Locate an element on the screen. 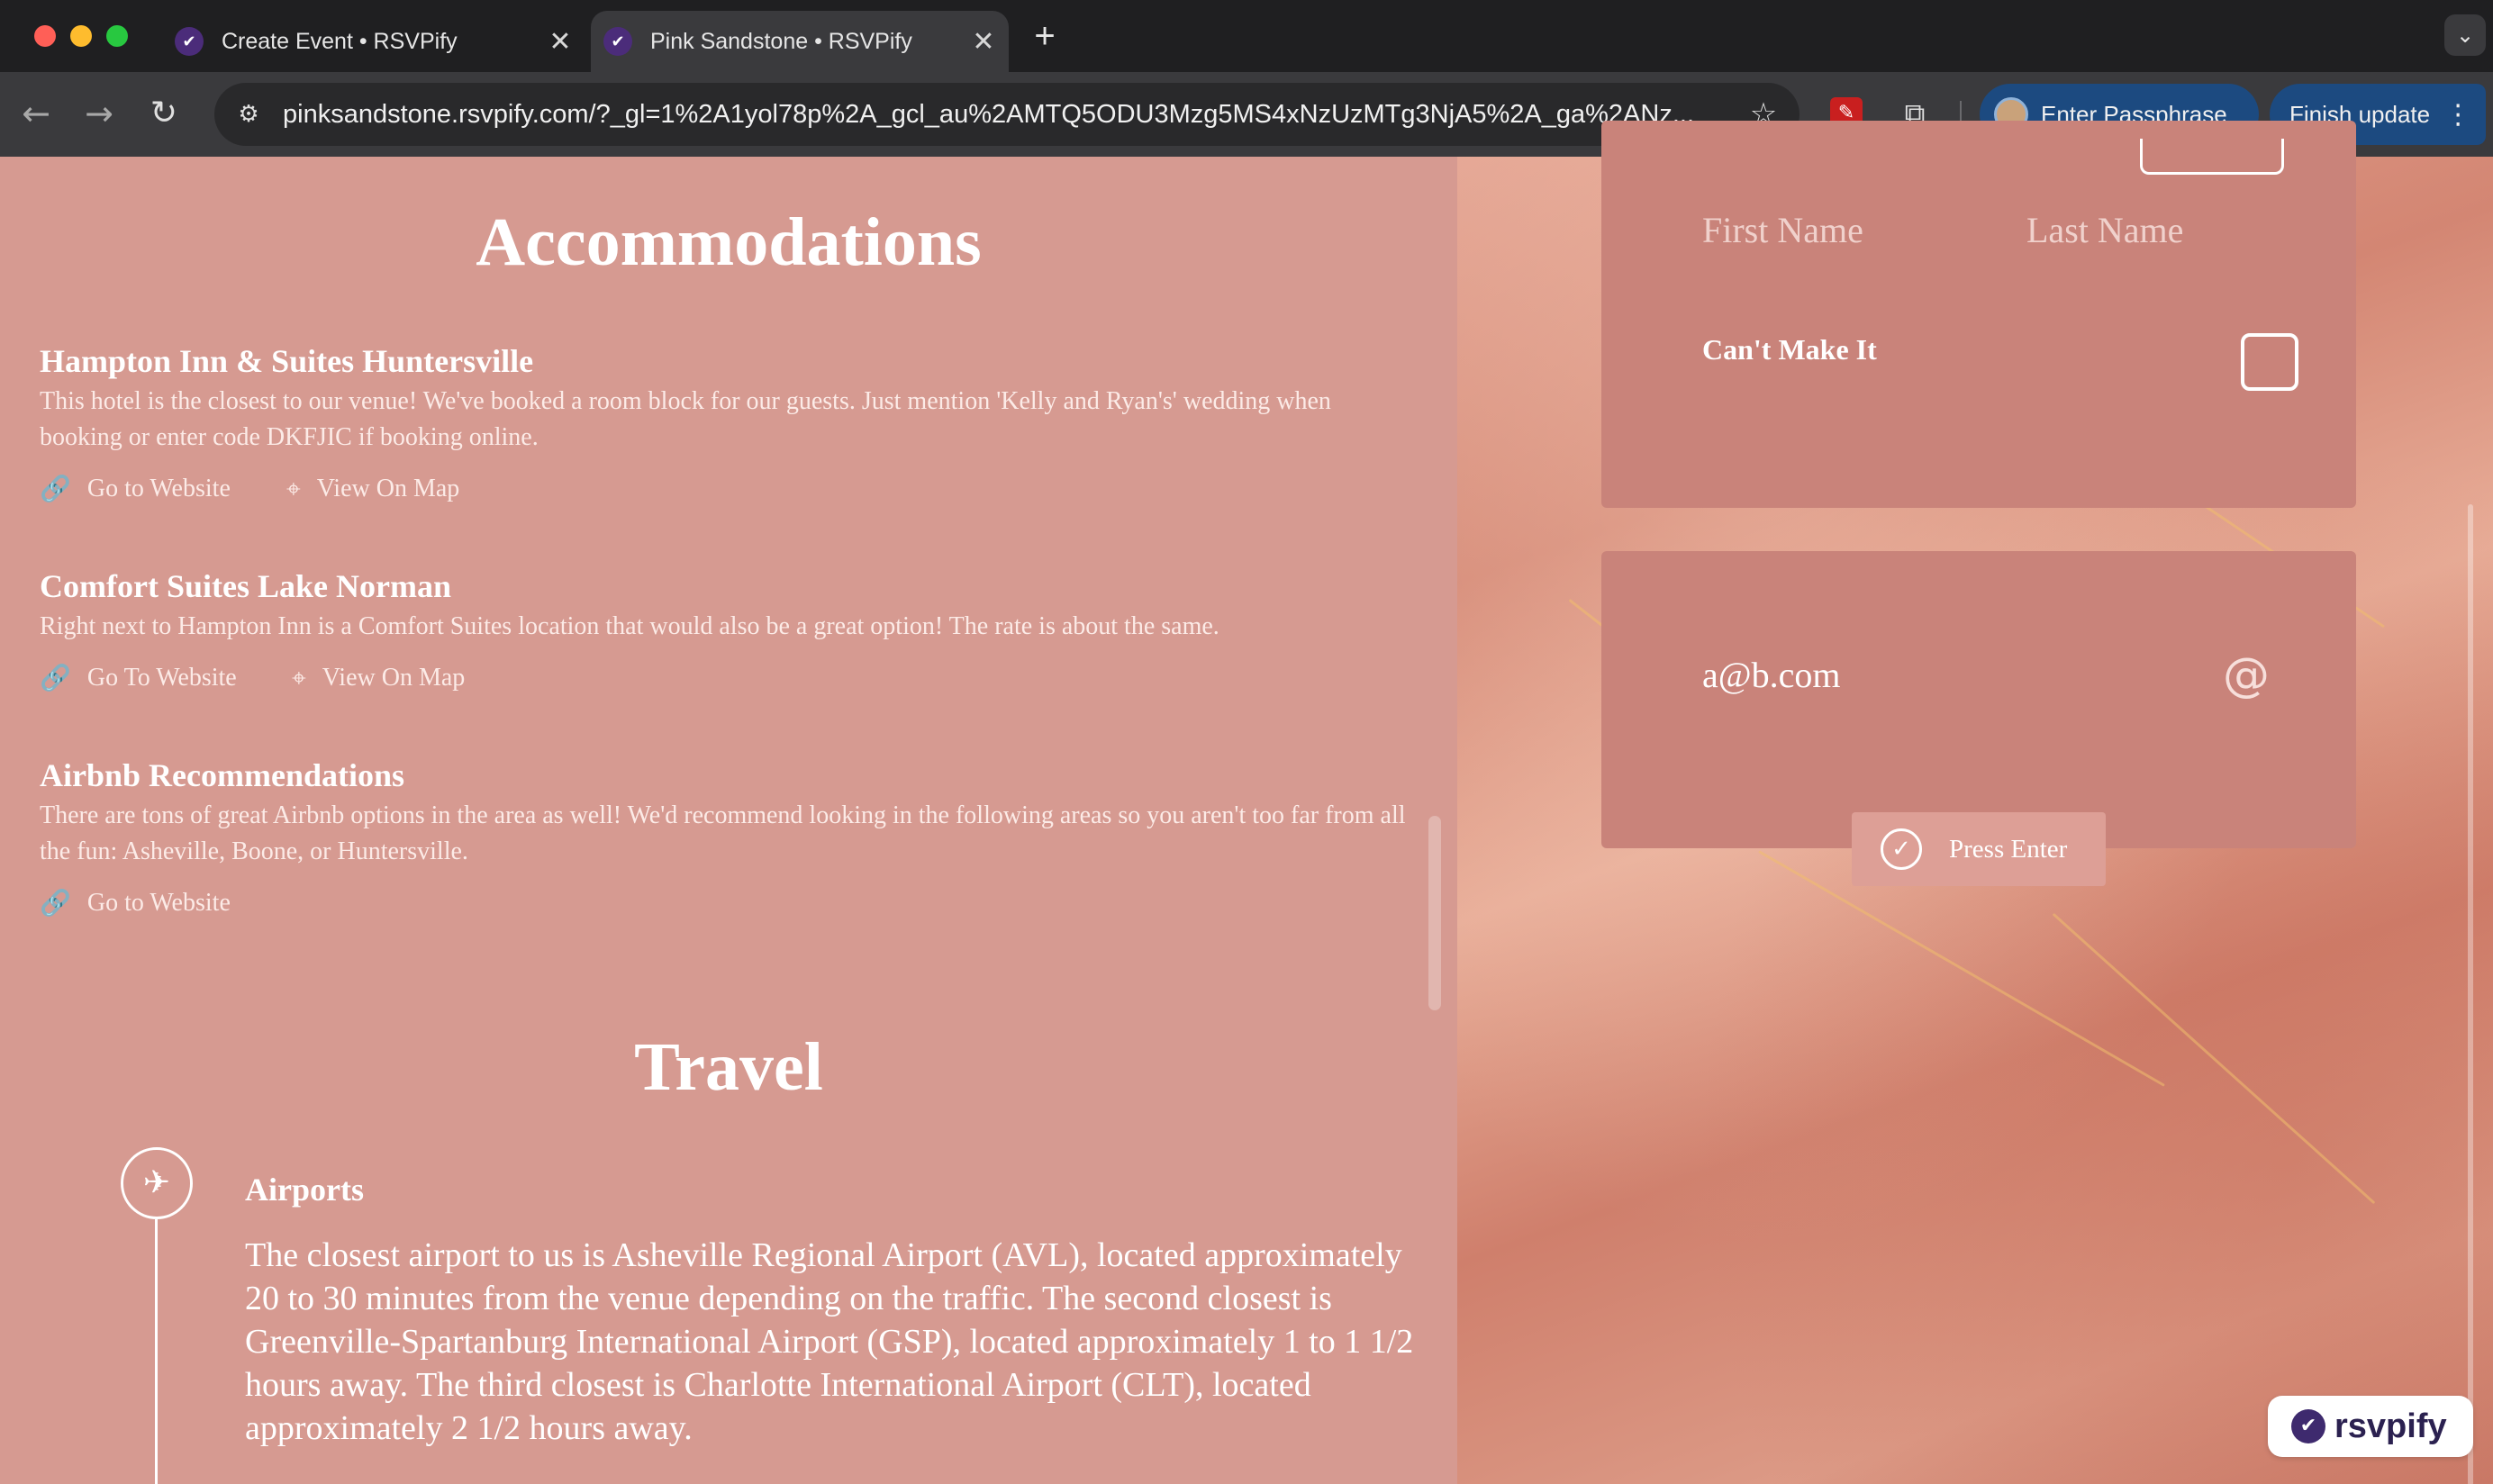 This screenshot has width=2493, height=1484. sandstone-vein is located at coordinates (2214, 1058).